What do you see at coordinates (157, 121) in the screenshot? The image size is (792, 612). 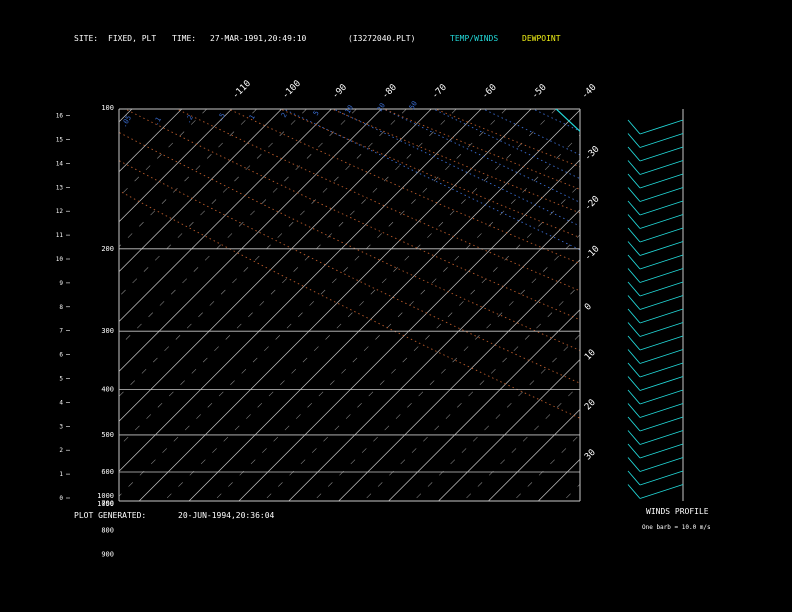 I see `mixing-ratio-label: .1` at bounding box center [157, 121].